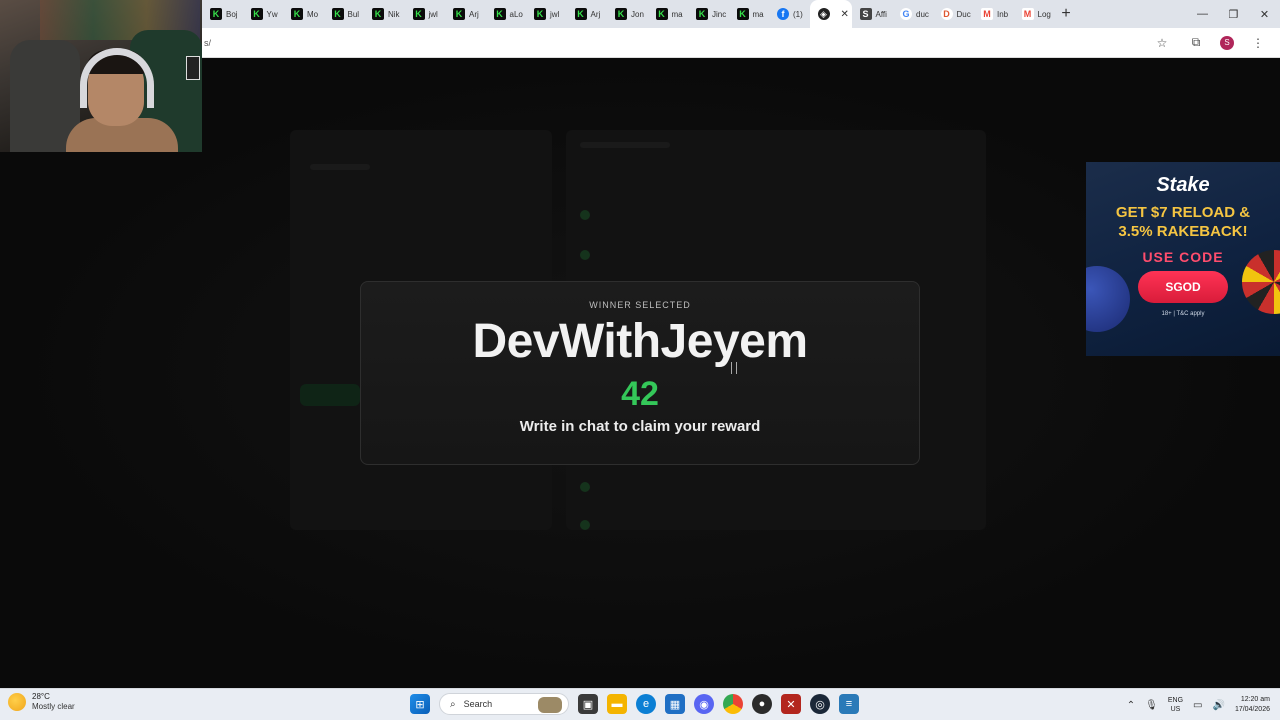 Image resolution: width=1280 pixels, height=720 pixels. I want to click on browser-tab: M Log, so click(1034, 14).